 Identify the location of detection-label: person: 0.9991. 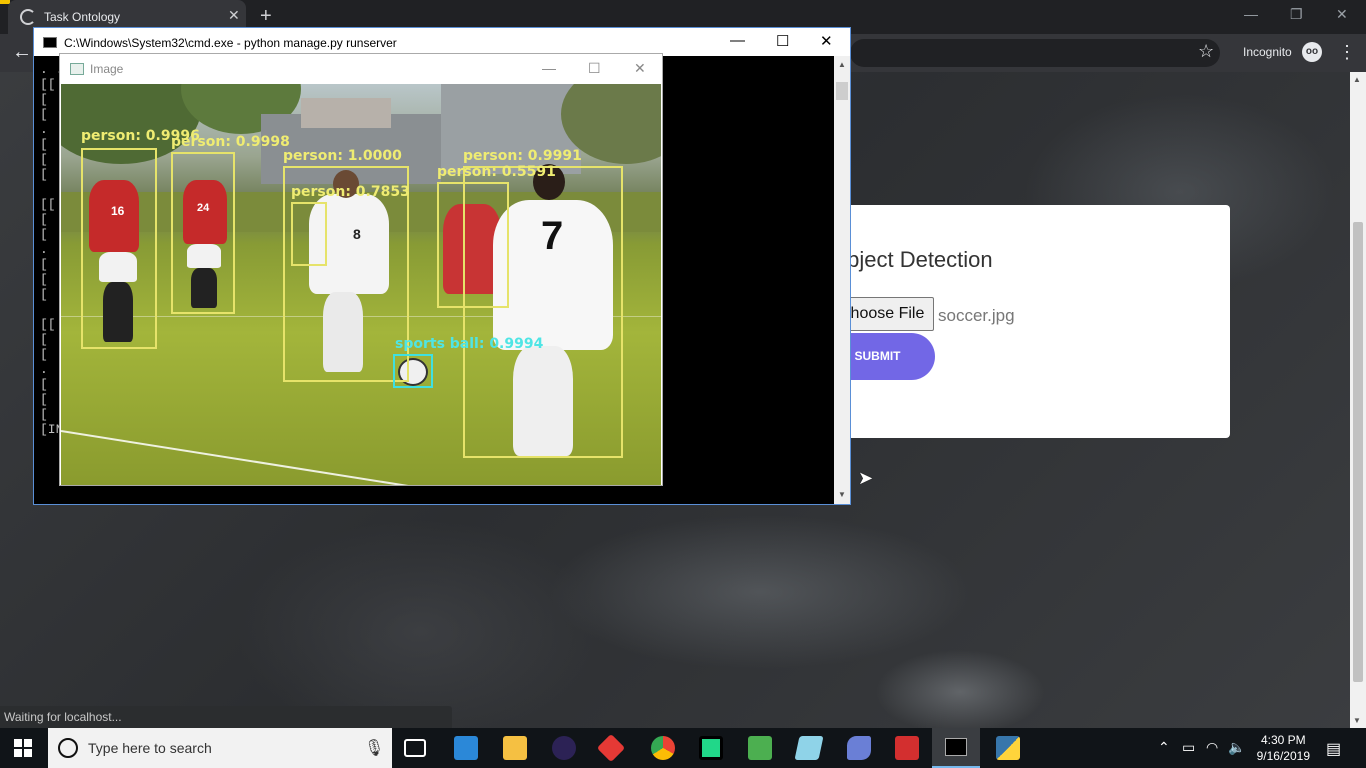
(522, 156).